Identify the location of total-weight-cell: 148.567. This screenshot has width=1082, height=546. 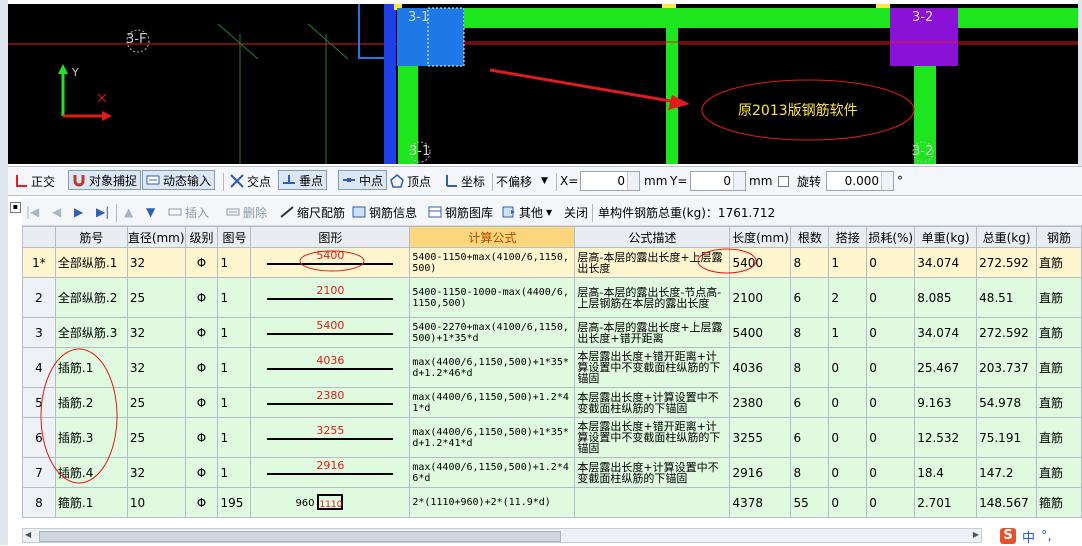
(1007, 502).